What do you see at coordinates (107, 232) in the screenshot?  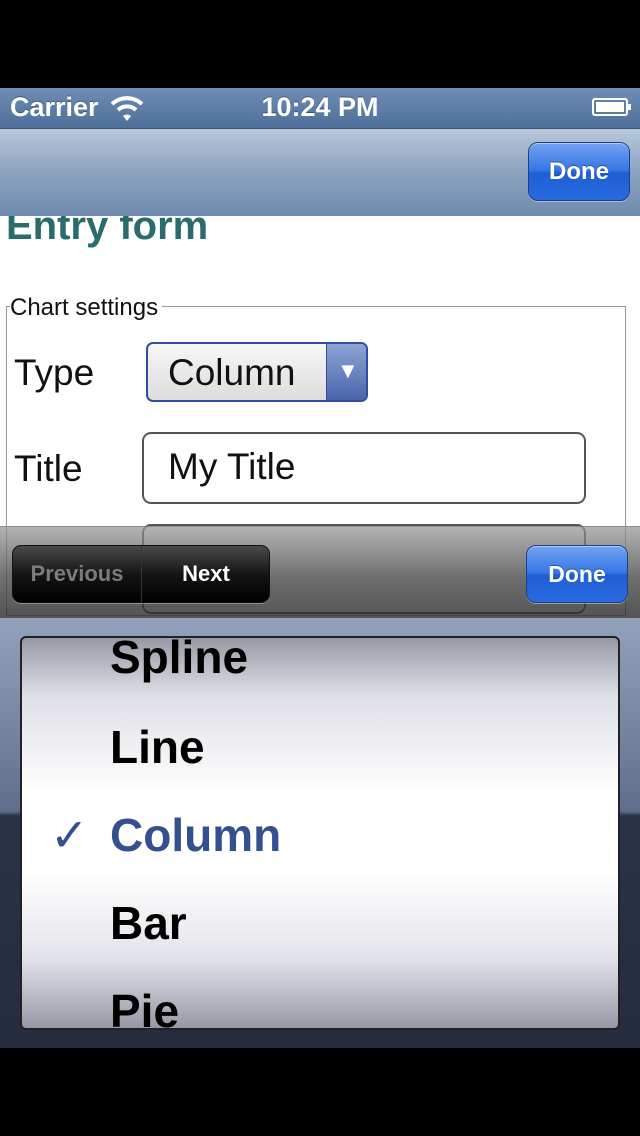 I see `page-title: Entry form` at bounding box center [107, 232].